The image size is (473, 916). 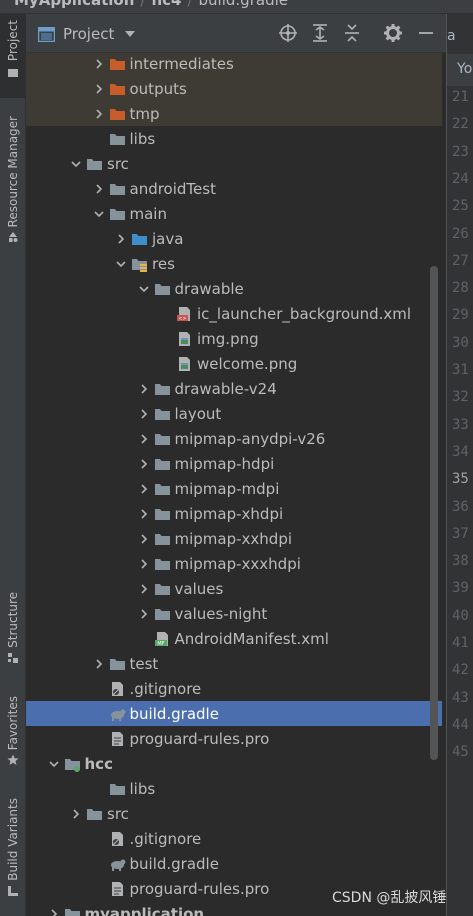 I want to click on tree-folder-row: test, so click(x=234, y=663).